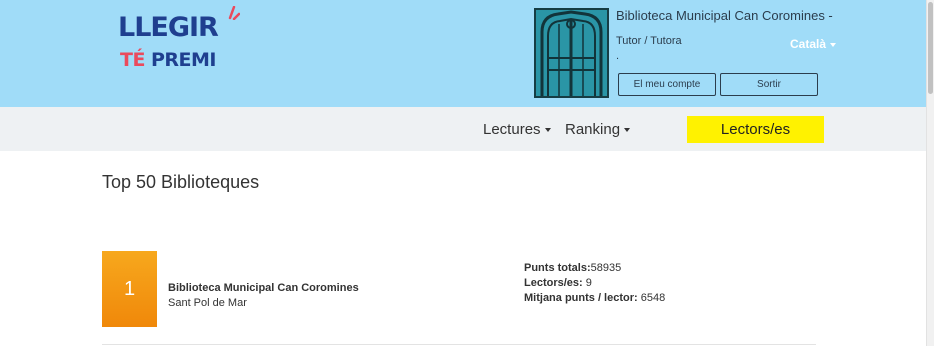 The width and height of the screenshot is (934, 346). I want to click on library-facade-icon, so click(571, 53).